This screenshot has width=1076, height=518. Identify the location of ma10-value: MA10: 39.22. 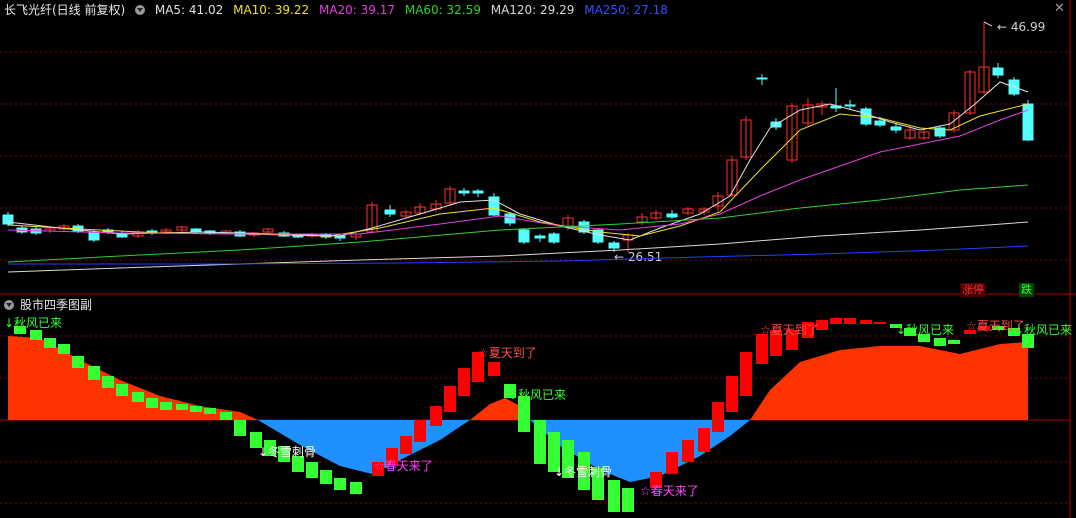
(271, 10).